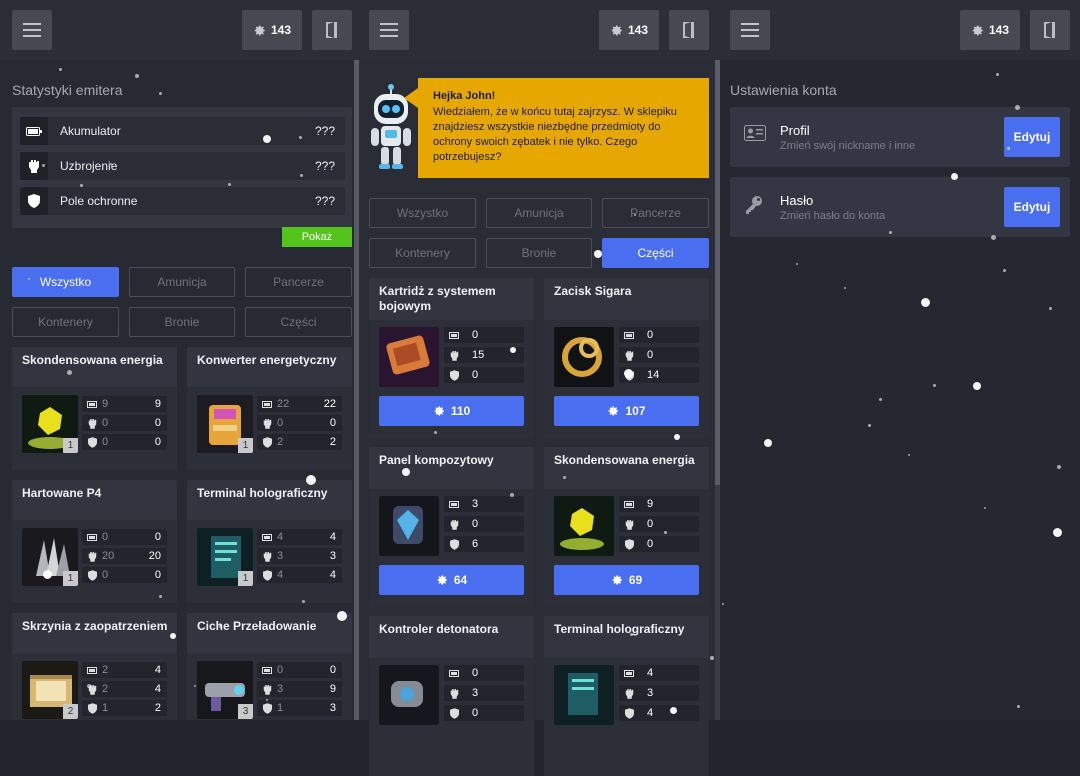 The width and height of the screenshot is (1080, 776). I want to click on stat-row: 4, so click(659, 673).